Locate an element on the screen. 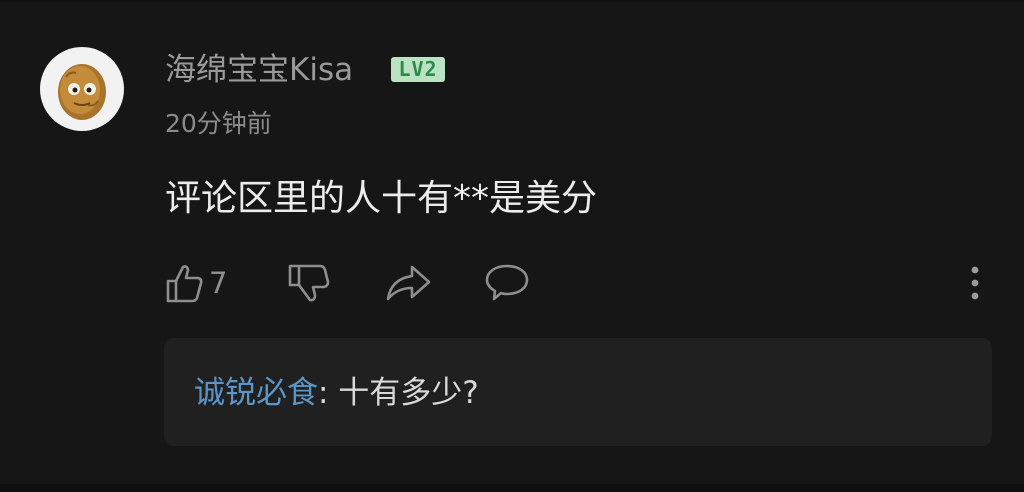 This screenshot has width=1024, height=492. timestamp: 20分钟前 is located at coordinates (218, 123).